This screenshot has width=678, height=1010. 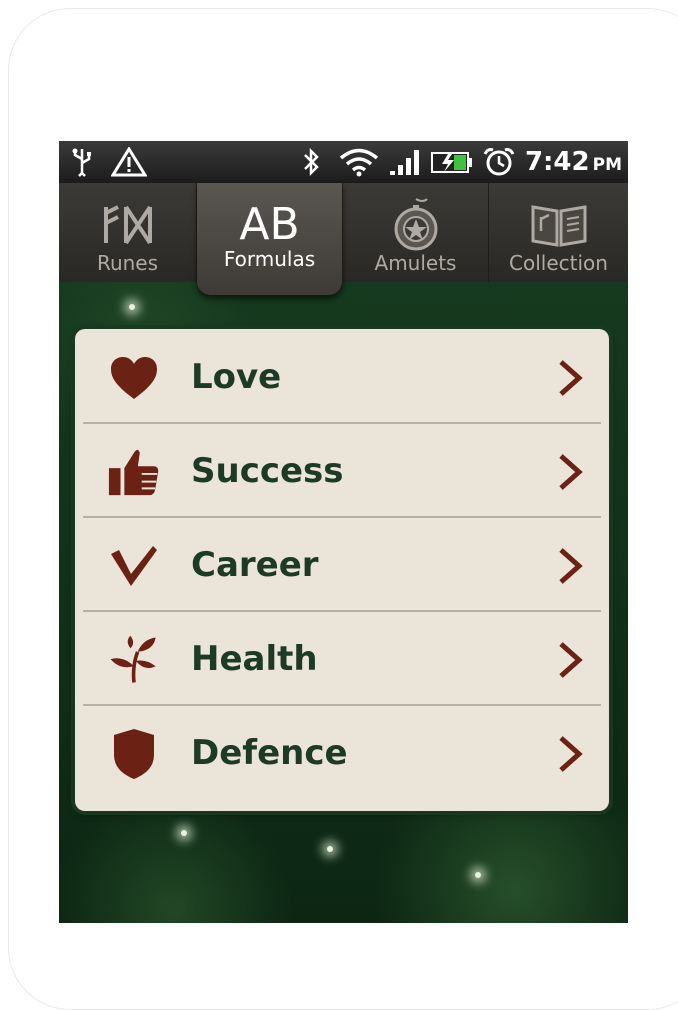 I want to click on list-item-success: Success, so click(x=342, y=471).